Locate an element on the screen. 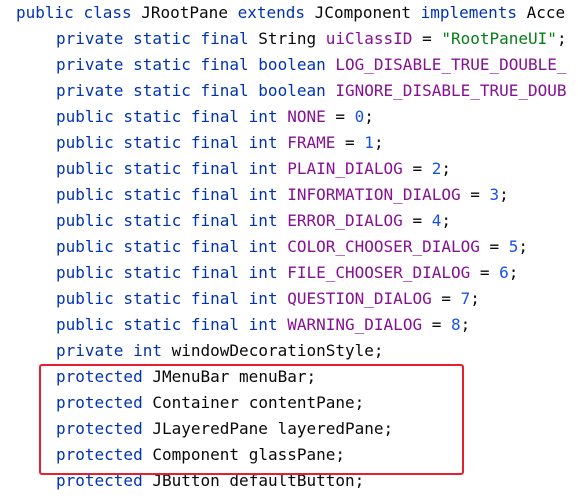  code-line: protected JButton defaultButton; is located at coordinates (210, 481).